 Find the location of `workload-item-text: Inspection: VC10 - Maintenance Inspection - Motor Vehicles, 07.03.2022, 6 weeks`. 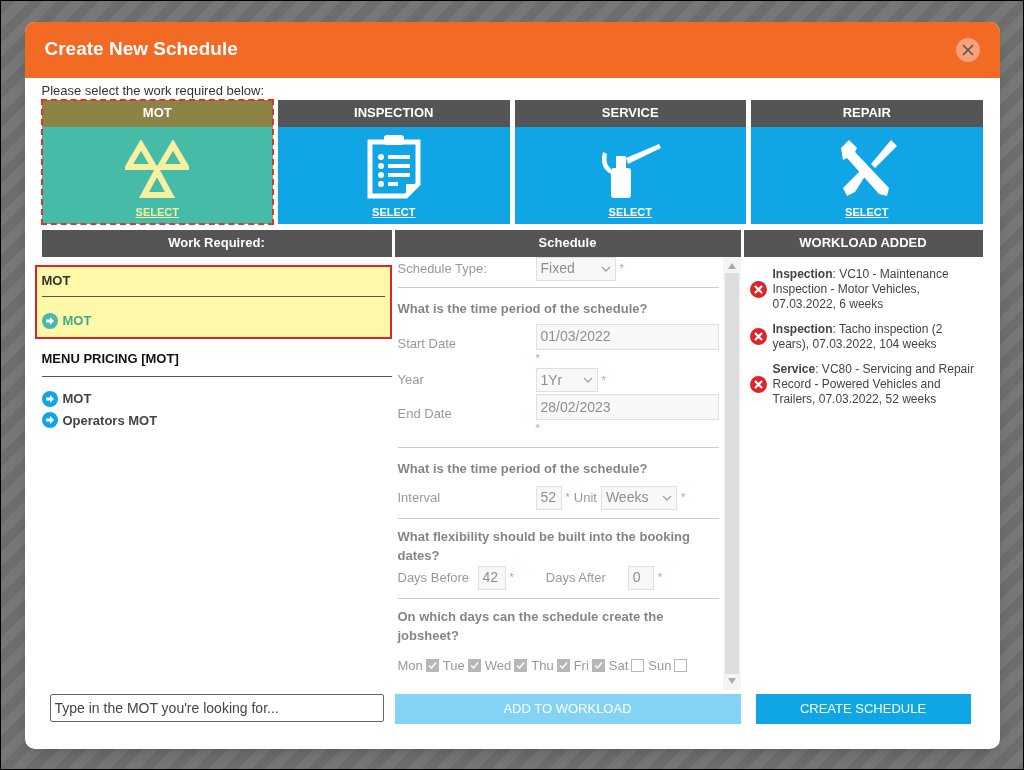

workload-item-text: Inspection: VC10 - Maintenance Inspection - Motor Vehicles, 07.03.2022, 6 weeks is located at coordinates (861, 289).